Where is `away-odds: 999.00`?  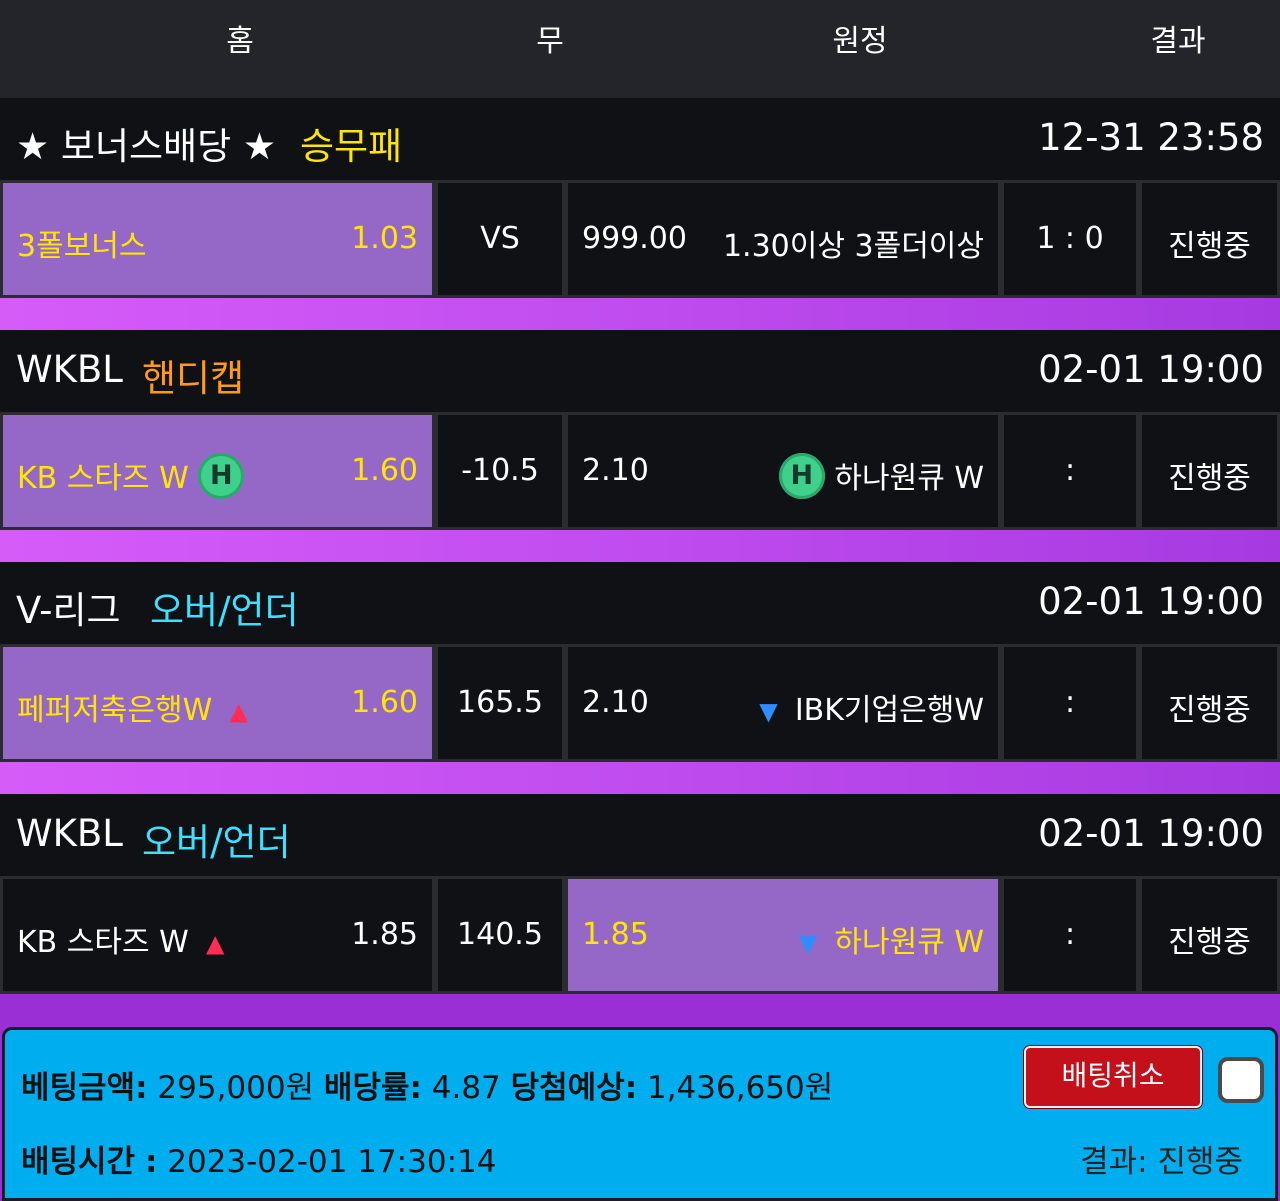 away-odds: 999.00 is located at coordinates (634, 238).